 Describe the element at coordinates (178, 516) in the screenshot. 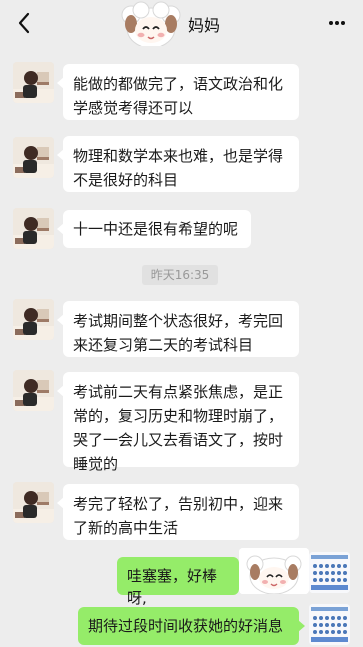

I see `message-text-6: 考完了轻松了，告别初中，迎来了新的高中生活` at that location.